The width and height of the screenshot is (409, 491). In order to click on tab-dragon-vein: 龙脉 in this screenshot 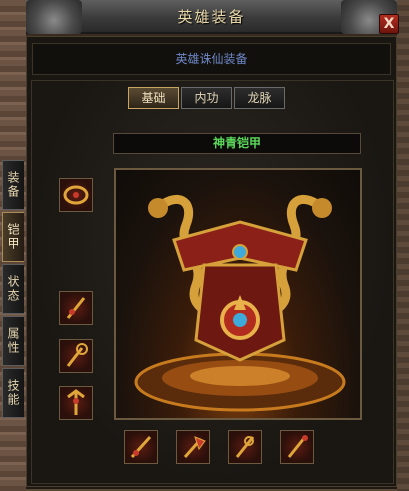, I will do `click(259, 98)`.